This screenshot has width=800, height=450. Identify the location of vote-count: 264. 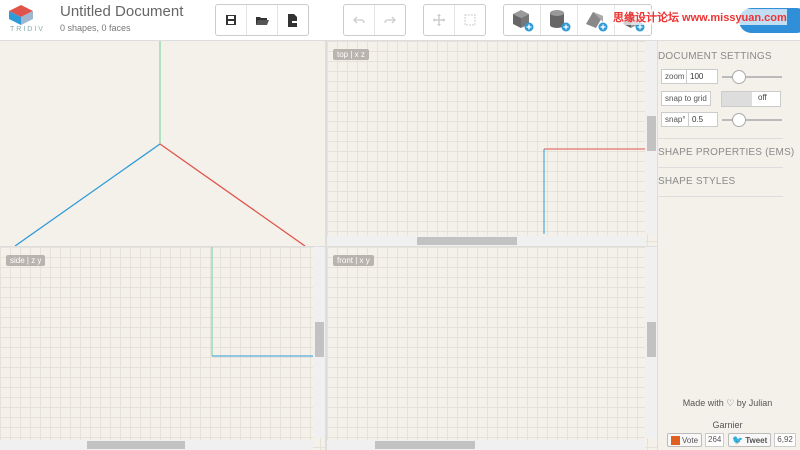
(715, 440).